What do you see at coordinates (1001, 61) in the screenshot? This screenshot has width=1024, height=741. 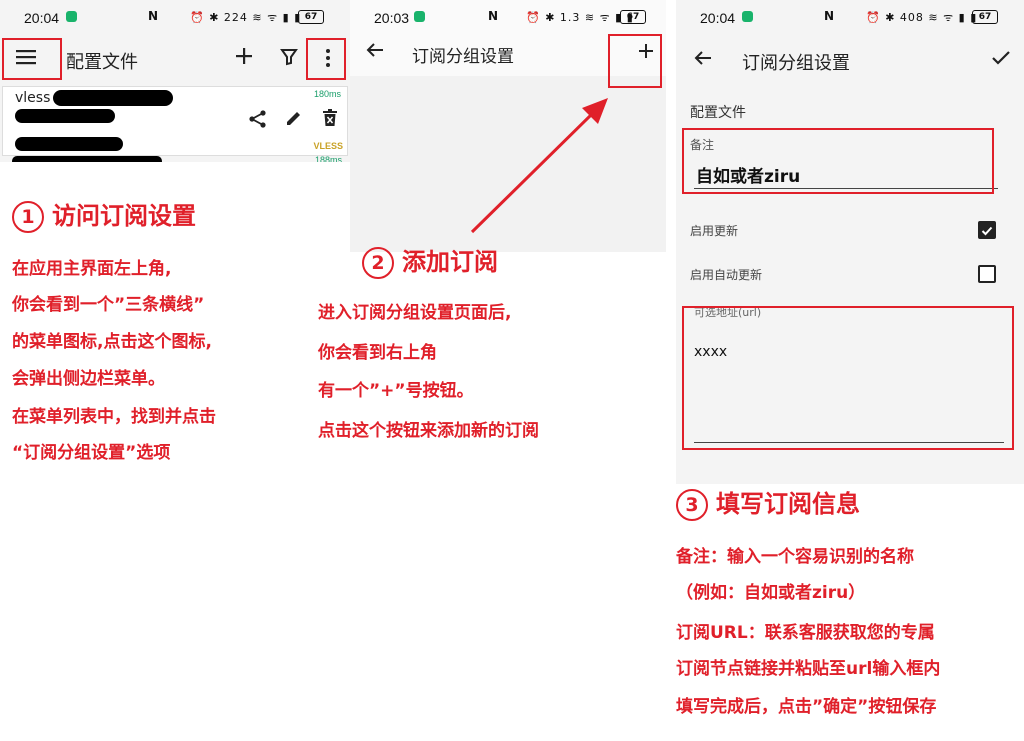 I see `check-icon` at bounding box center [1001, 61].